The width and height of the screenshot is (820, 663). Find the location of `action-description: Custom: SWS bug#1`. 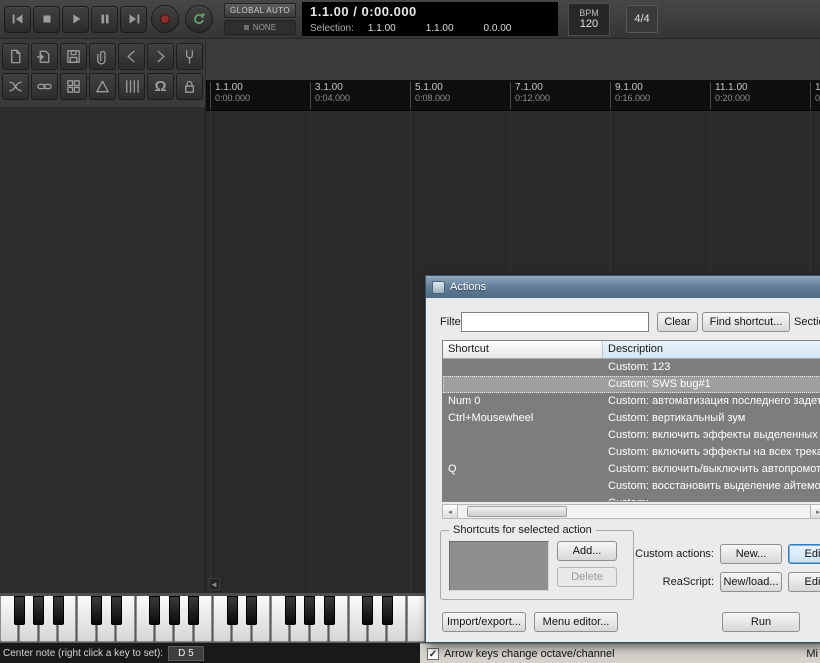

action-description: Custom: SWS bug#1 is located at coordinates (659, 384).